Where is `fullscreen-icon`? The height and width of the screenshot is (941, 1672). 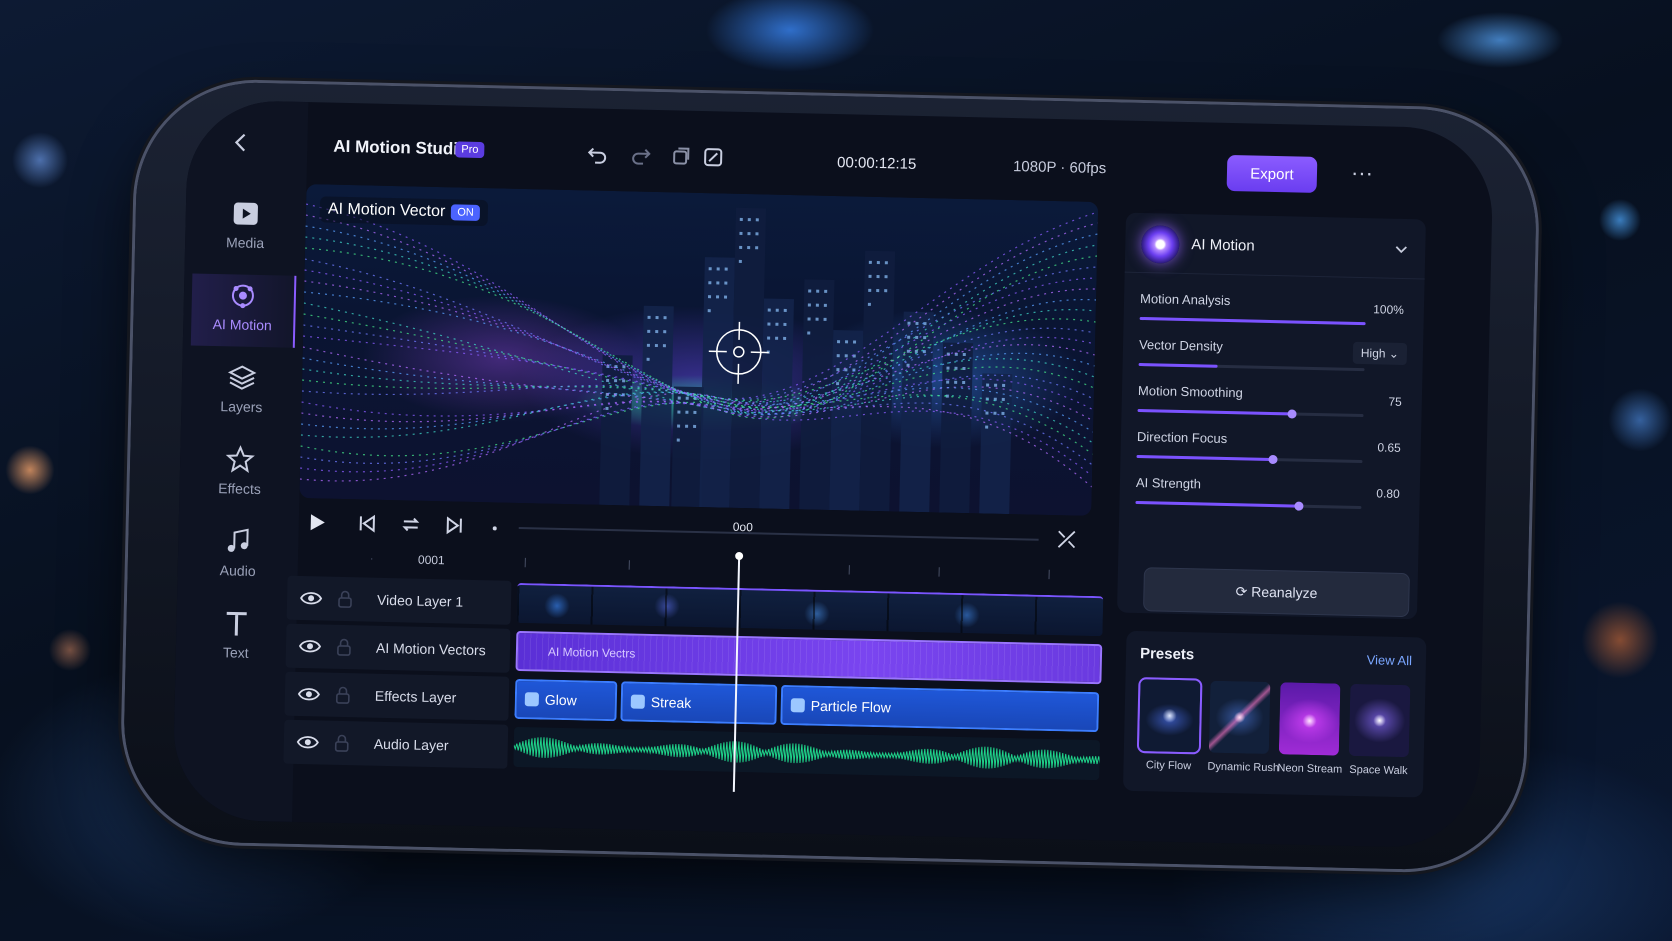
fullscreen-icon is located at coordinates (1066, 539).